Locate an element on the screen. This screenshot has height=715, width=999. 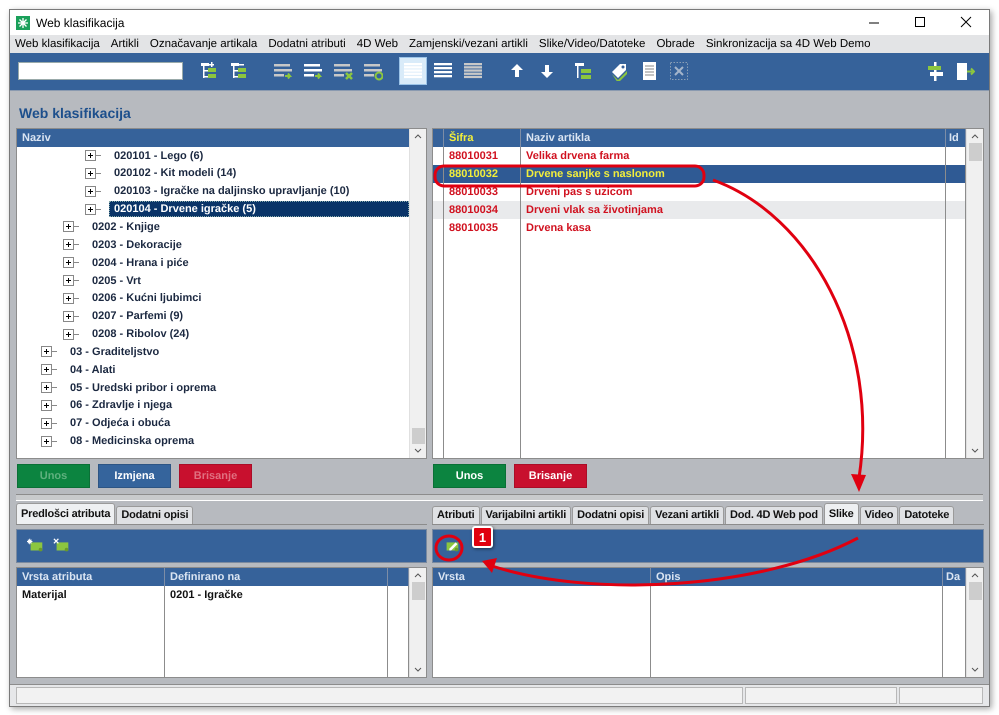
tree-item: 05 - Uredski pribor i oprema is located at coordinates (237, 388).